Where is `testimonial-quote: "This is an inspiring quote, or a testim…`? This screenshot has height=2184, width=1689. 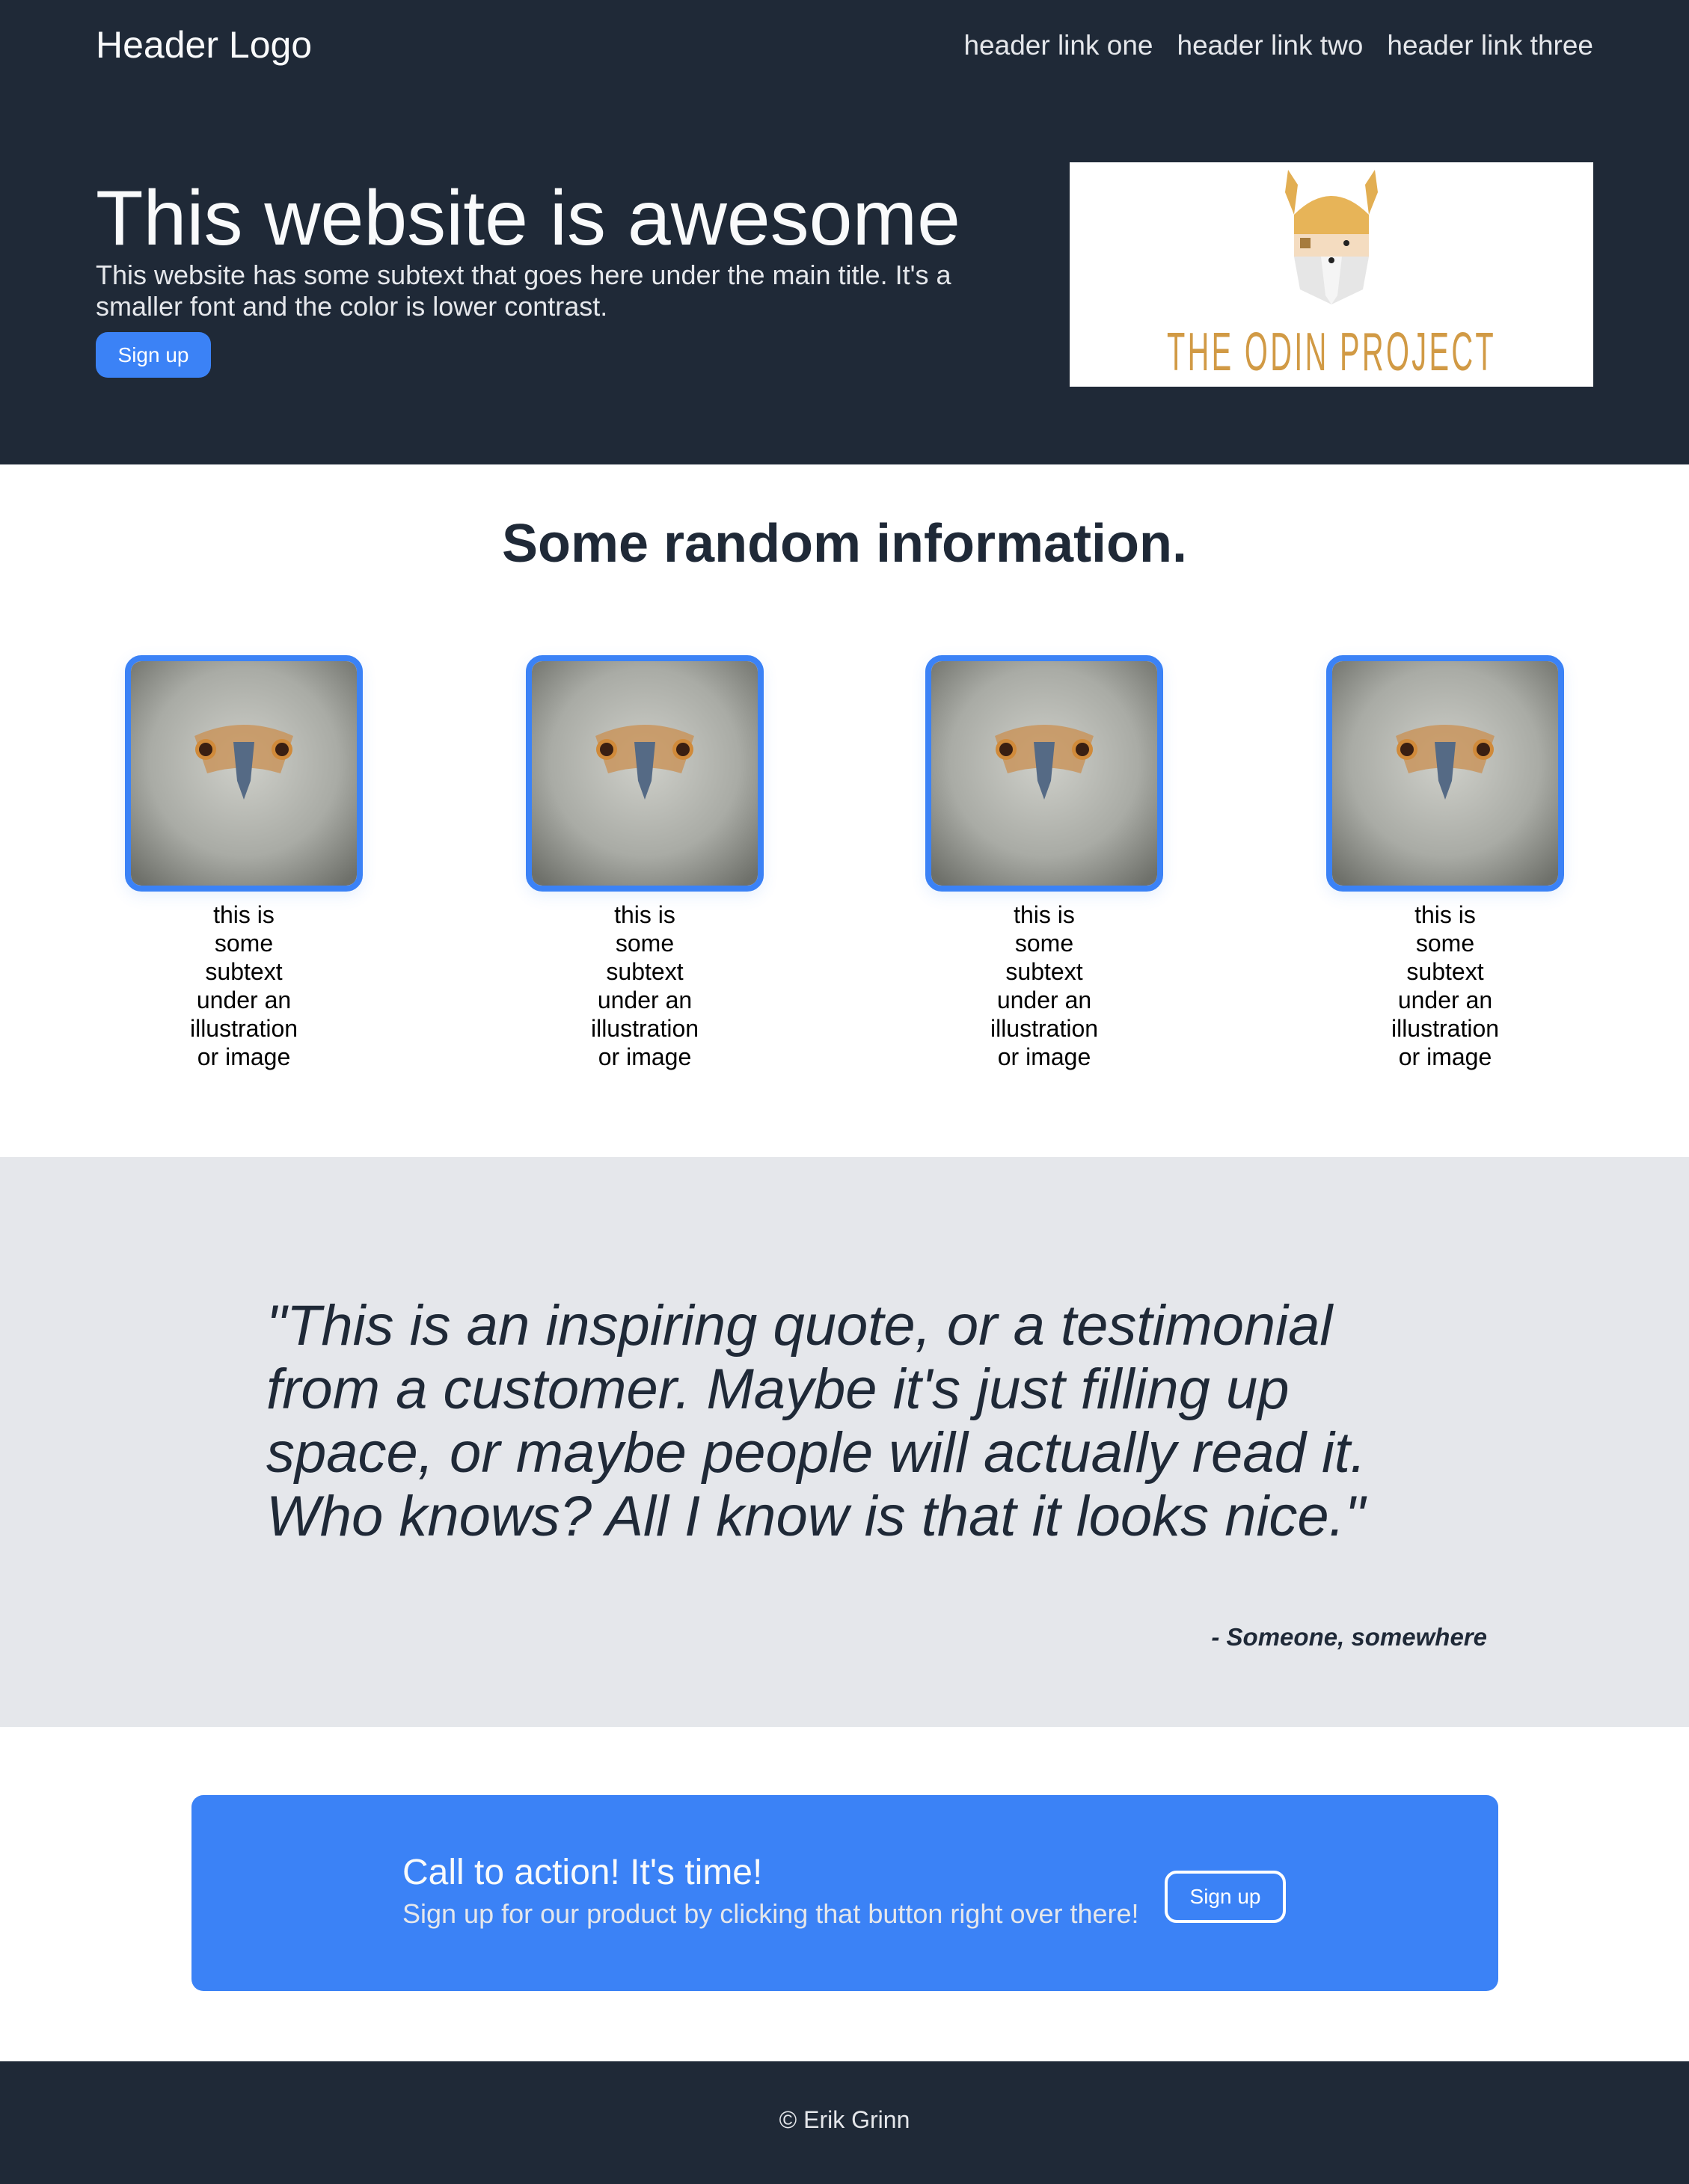
testimonial-quote: "This is an inspiring quote, or a testim… is located at coordinates (816, 1421).